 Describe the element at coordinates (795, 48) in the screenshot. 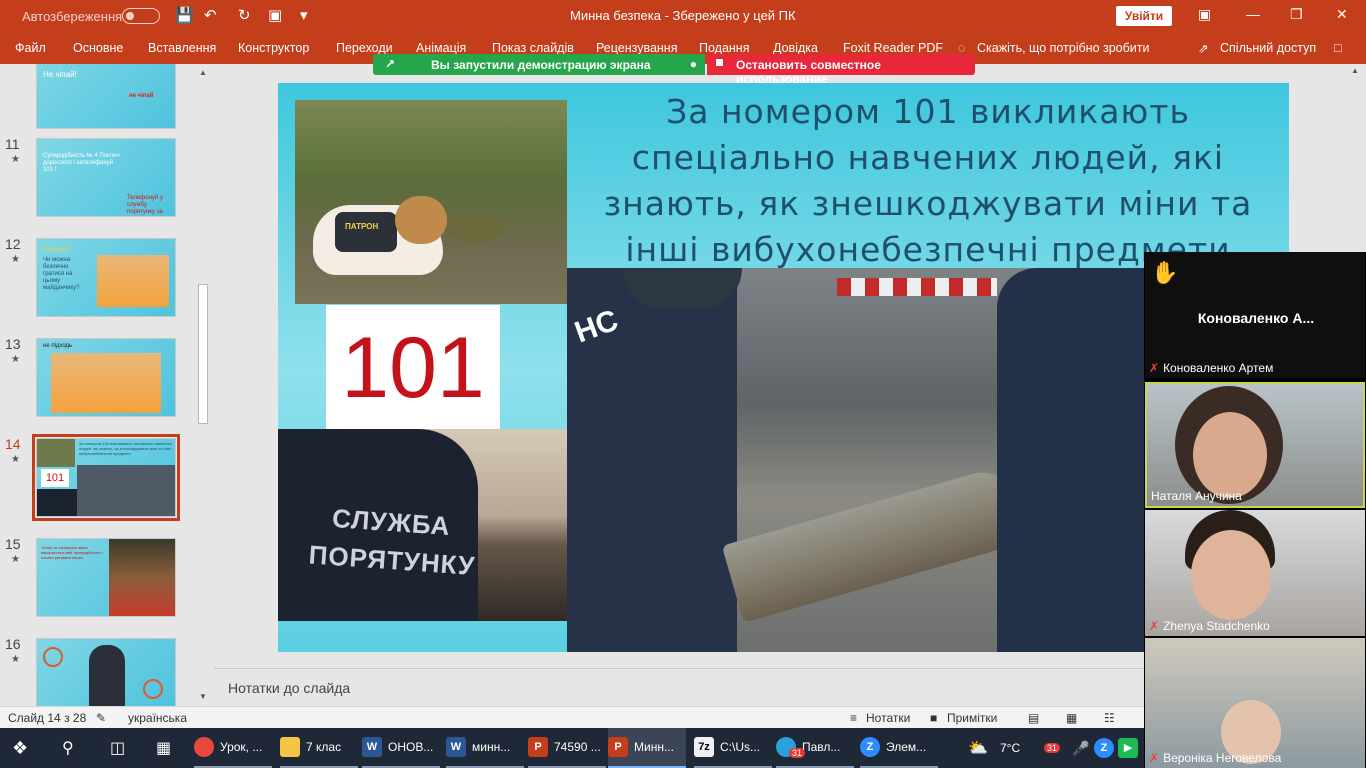

I see `tab-help: Довідка` at that location.